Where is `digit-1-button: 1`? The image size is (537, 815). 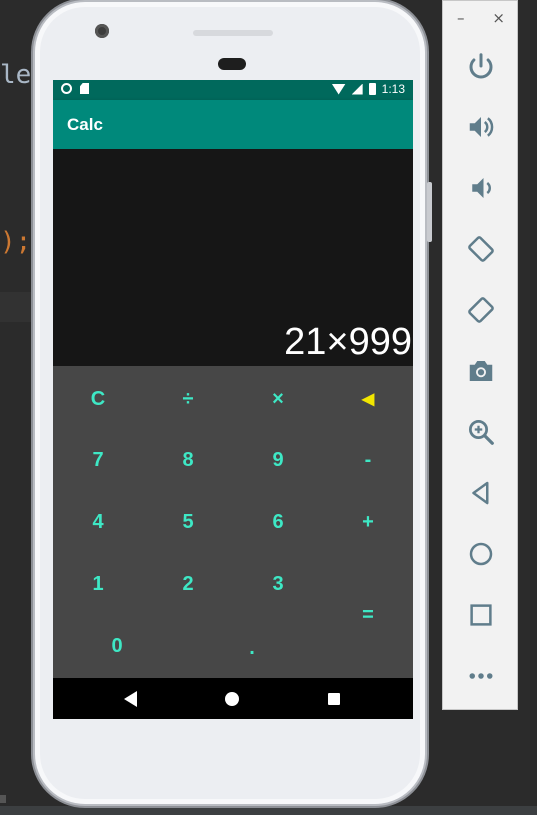 digit-1-button: 1 is located at coordinates (98, 584).